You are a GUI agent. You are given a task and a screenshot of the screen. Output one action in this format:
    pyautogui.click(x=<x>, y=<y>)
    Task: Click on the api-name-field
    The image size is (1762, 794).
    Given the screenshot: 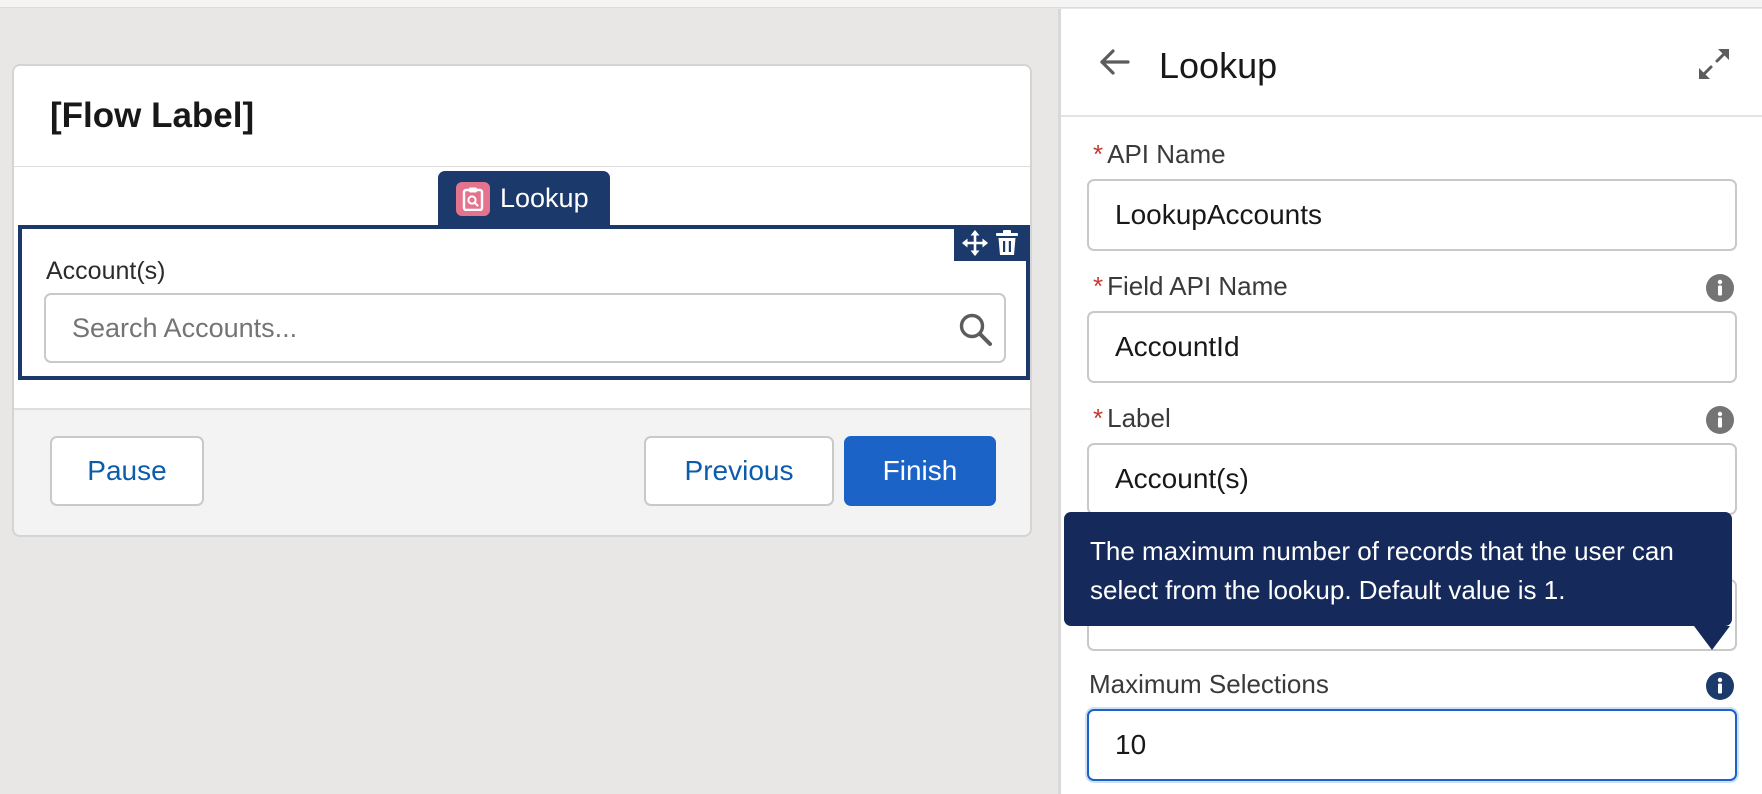 What is the action you would take?
    pyautogui.click(x=1412, y=215)
    